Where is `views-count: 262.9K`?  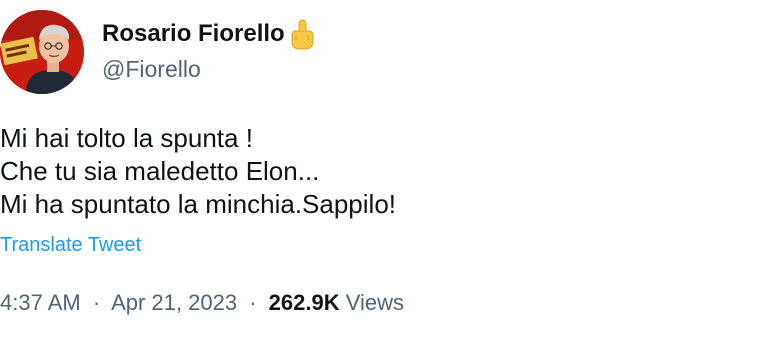
views-count: 262.9K is located at coordinates (304, 302).